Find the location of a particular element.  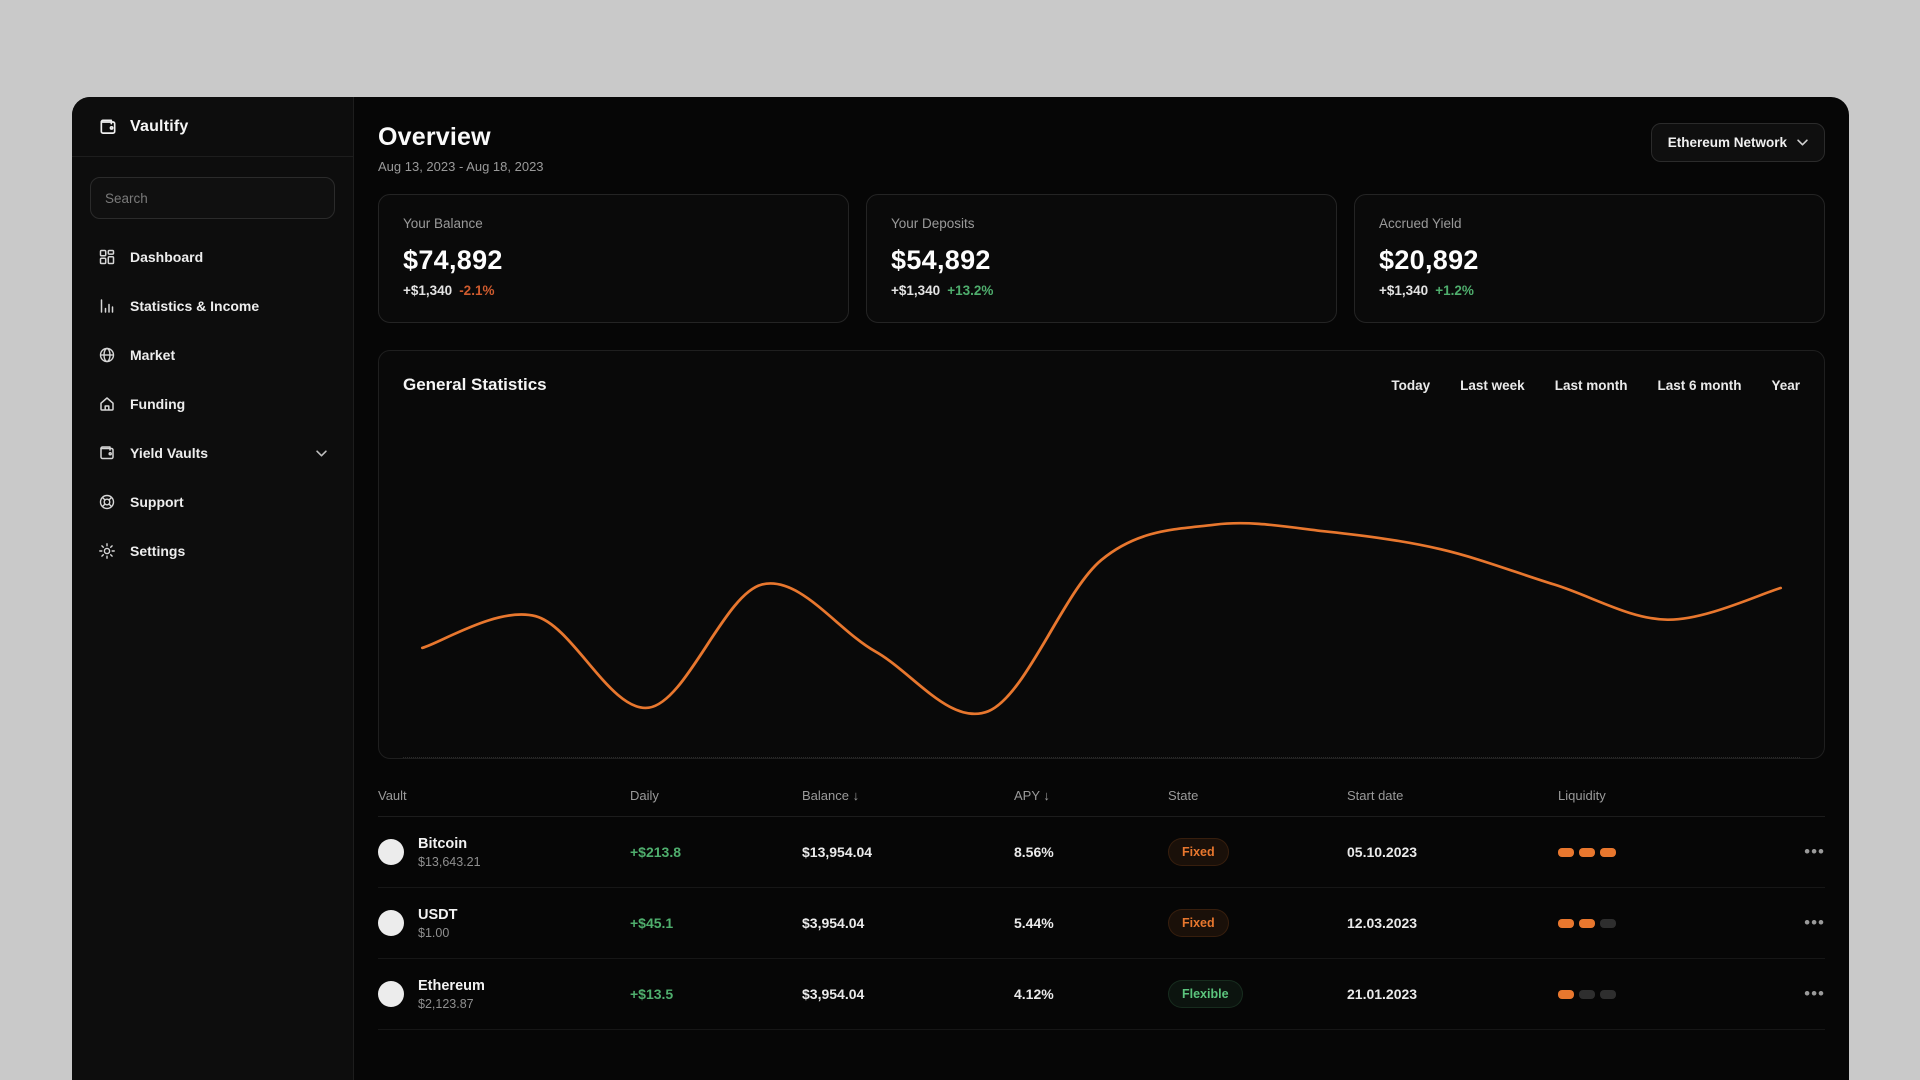

sidebar-item-support: Support is located at coordinates (212, 502).